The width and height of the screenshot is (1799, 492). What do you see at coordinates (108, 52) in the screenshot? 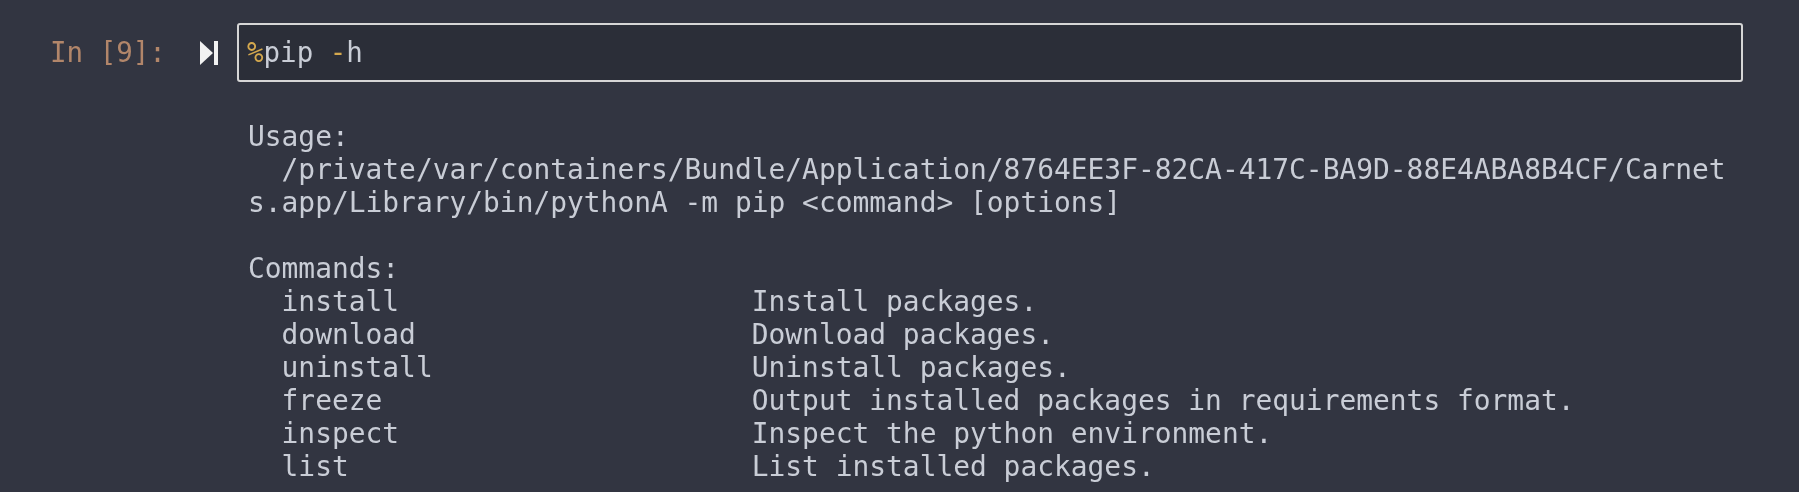
I see `cell-prompt: In [9]:` at bounding box center [108, 52].